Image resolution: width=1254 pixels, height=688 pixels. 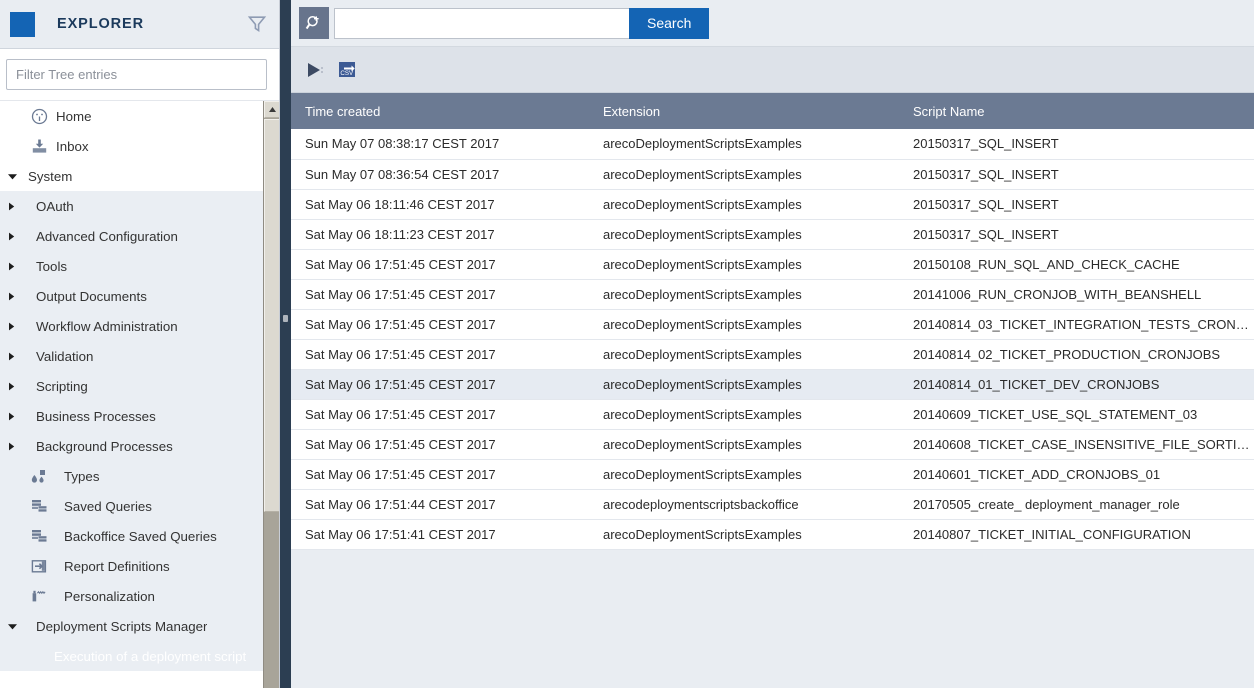 I want to click on sidebar-item-background-processes: Background Processes, so click(x=139, y=446).